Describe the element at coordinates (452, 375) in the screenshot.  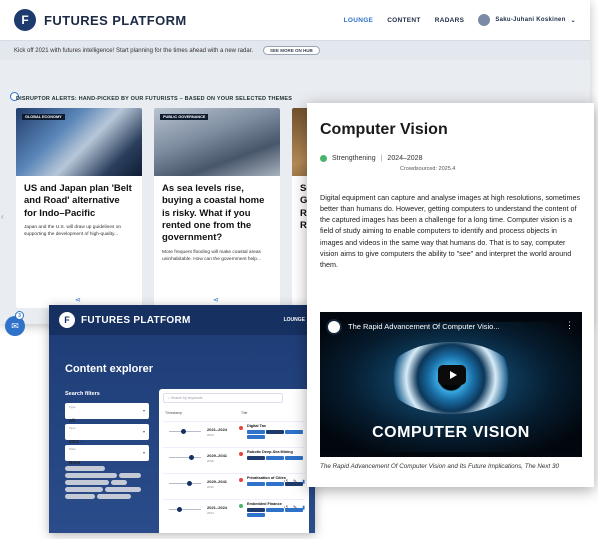
I see `play-icon` at that location.